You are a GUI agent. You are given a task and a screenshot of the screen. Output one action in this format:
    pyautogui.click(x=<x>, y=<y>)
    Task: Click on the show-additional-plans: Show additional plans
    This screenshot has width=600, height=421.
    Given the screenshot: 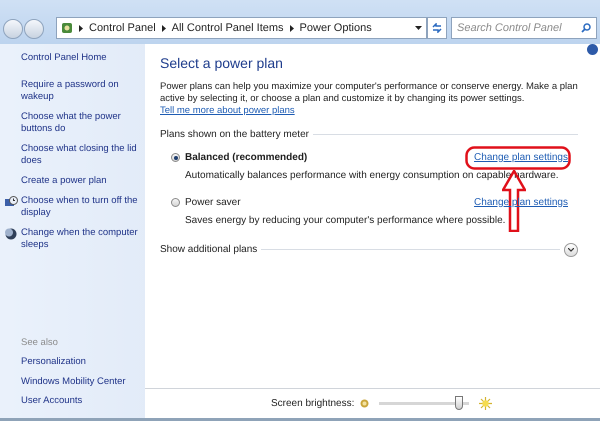 What is the action you would take?
    pyautogui.click(x=209, y=249)
    